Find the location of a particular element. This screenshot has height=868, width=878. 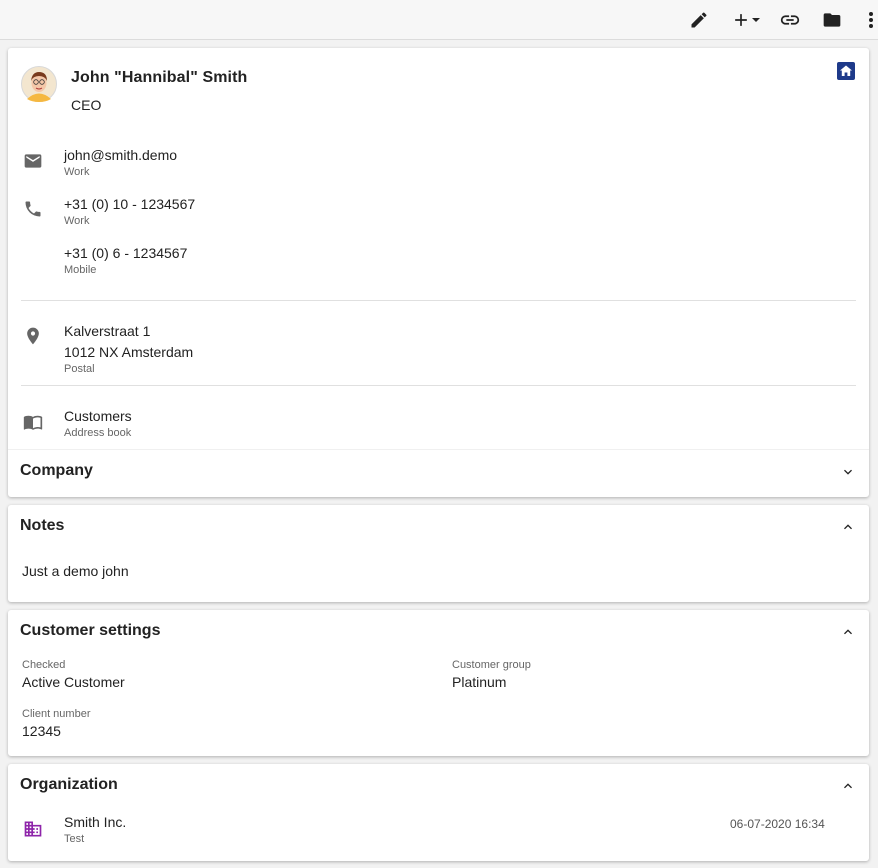

phone-icon is located at coordinates (33, 209).